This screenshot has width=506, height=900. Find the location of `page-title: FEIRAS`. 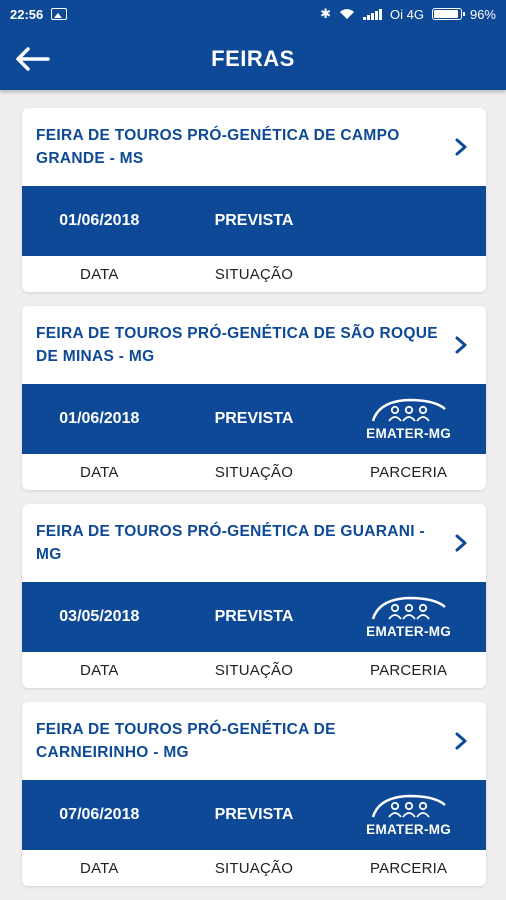

page-title: FEIRAS is located at coordinates (253, 58).